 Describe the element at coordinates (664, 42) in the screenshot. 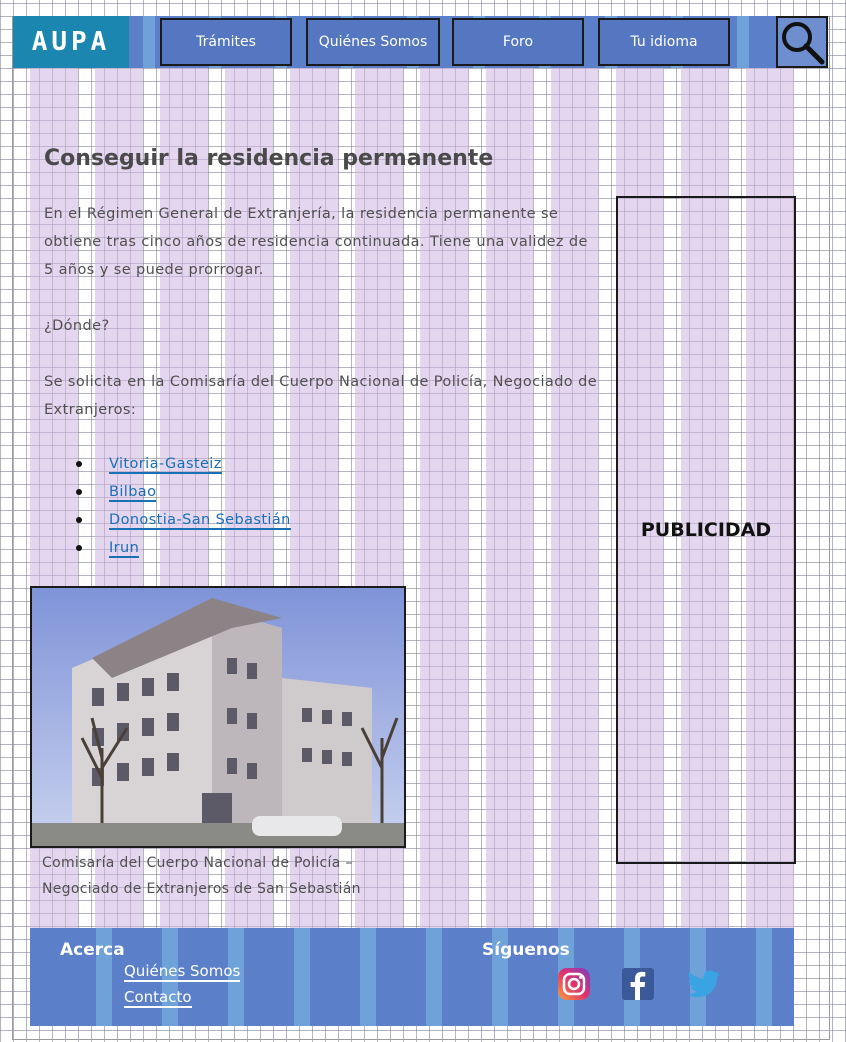

I see `nav-item-tu-idioma: Tu idioma` at that location.